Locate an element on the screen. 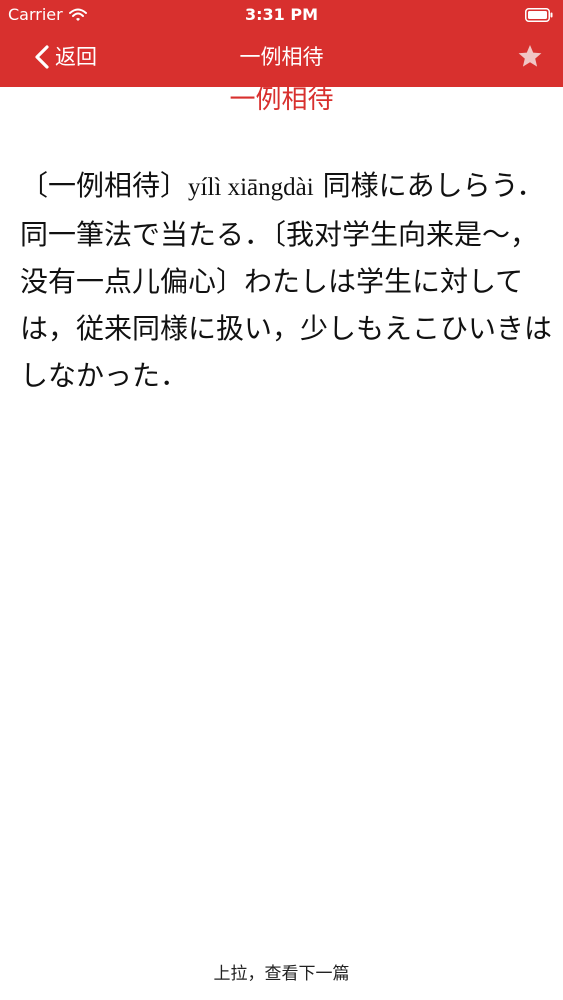 This screenshot has height=1000, width=563. back-label: 返回 is located at coordinates (76, 57).